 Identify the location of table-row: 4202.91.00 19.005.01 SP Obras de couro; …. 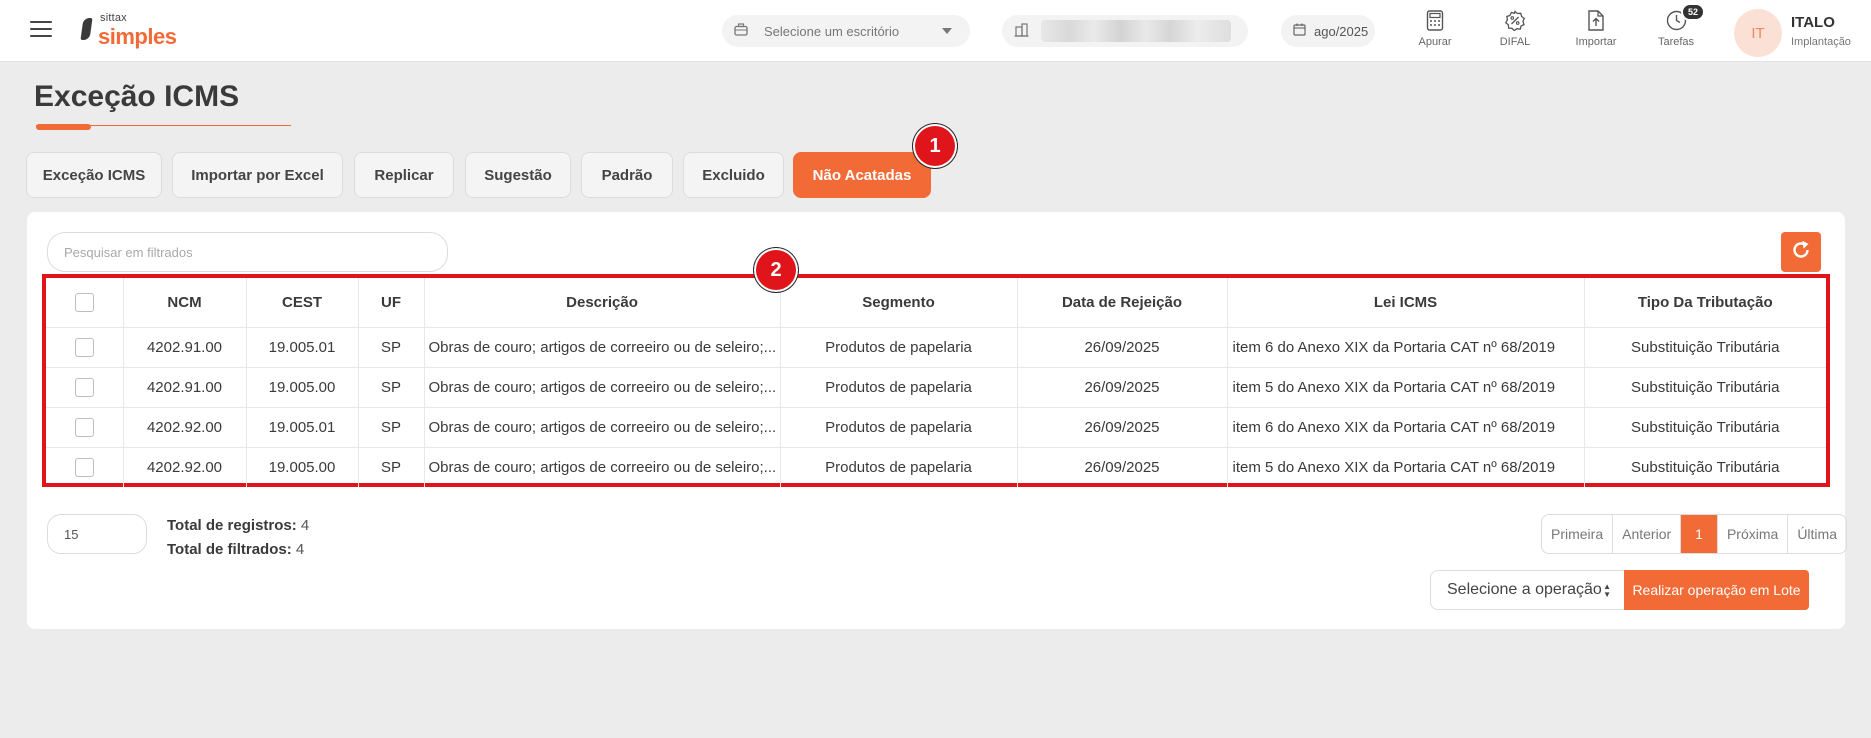
(936, 347).